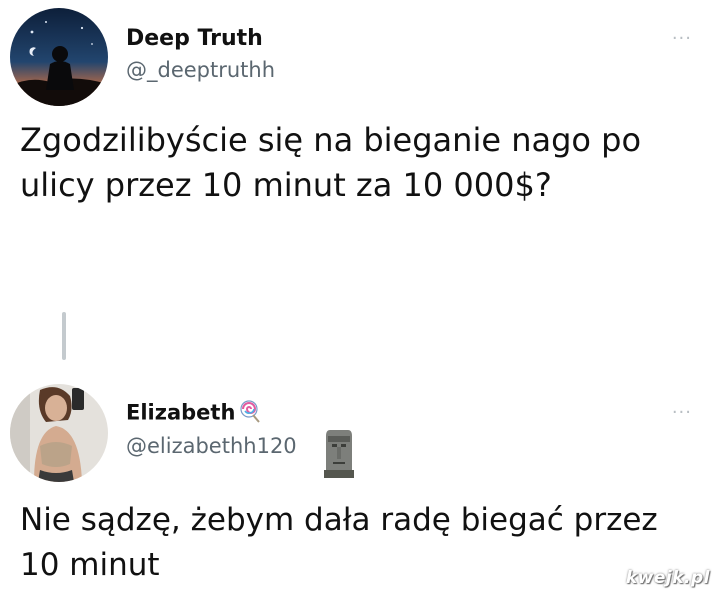 Image resolution: width=720 pixels, height=596 pixels. Describe the element at coordinates (200, 70) in the screenshot. I see `user-handle: @_deeptruthh` at that location.